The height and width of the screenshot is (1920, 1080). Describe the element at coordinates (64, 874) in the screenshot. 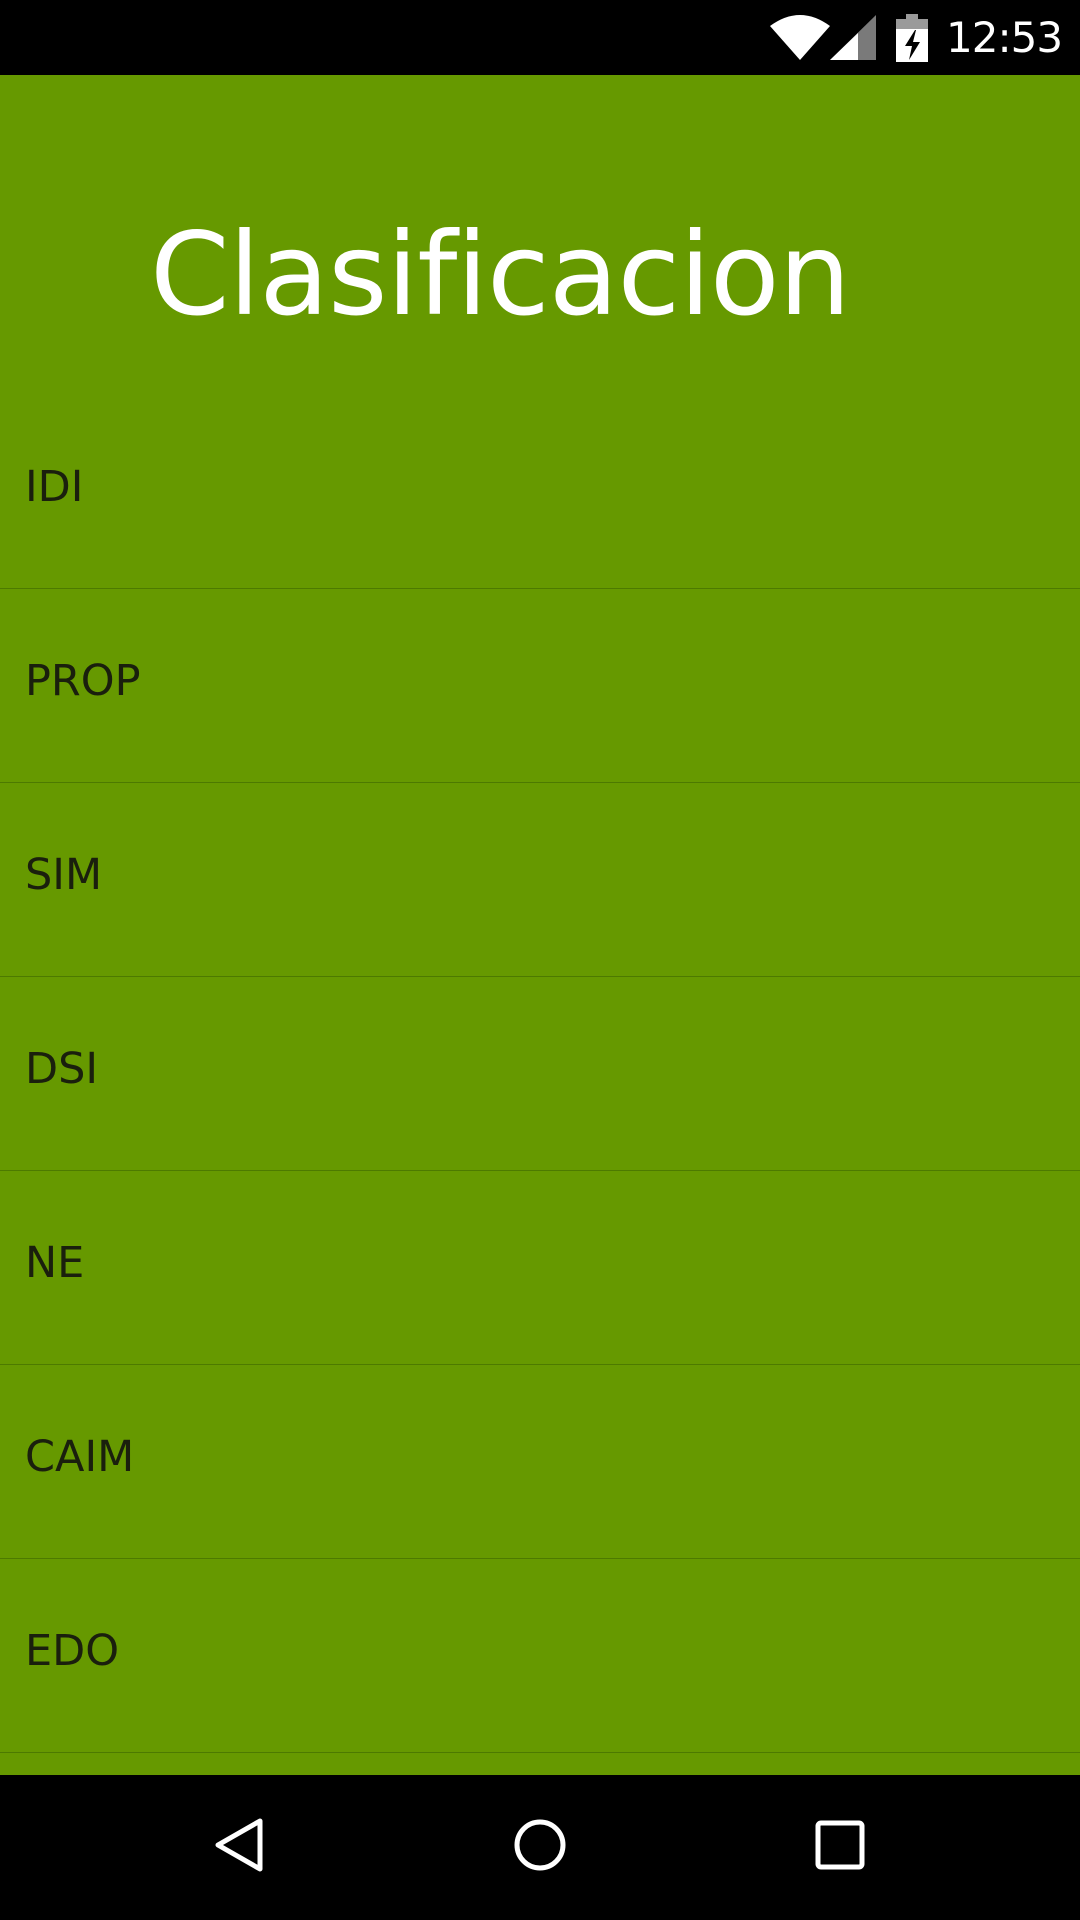

I see `list-item-label: SIM` at that location.